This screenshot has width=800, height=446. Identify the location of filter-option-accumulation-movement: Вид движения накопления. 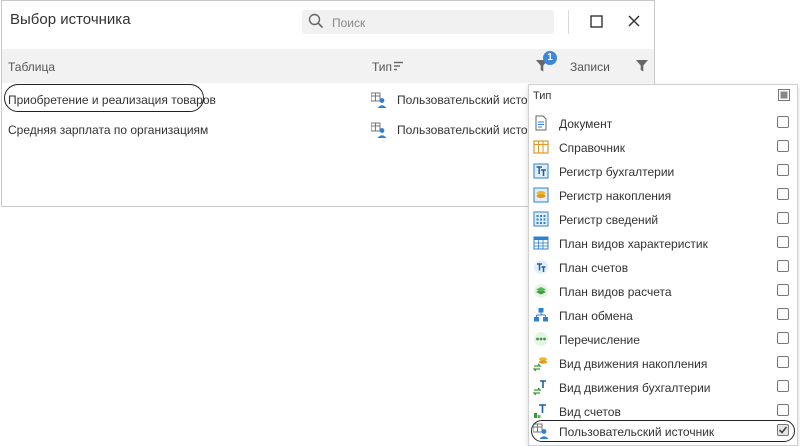
(663, 363).